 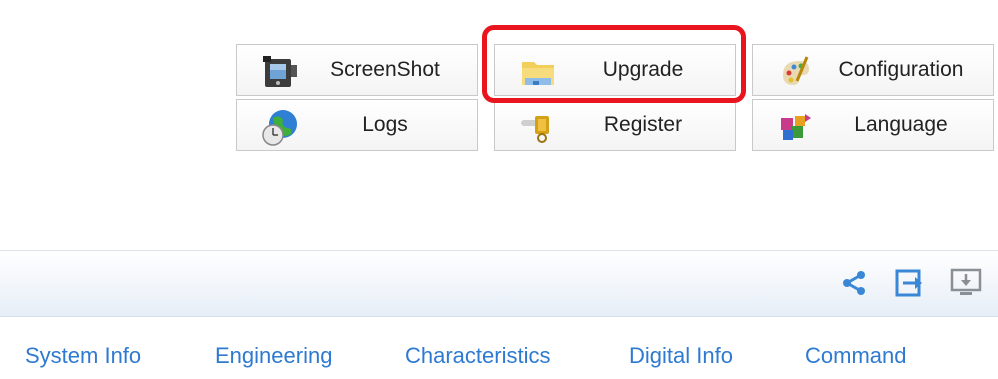 I want to click on upgrade-highlight-box, so click(x=614, y=64).